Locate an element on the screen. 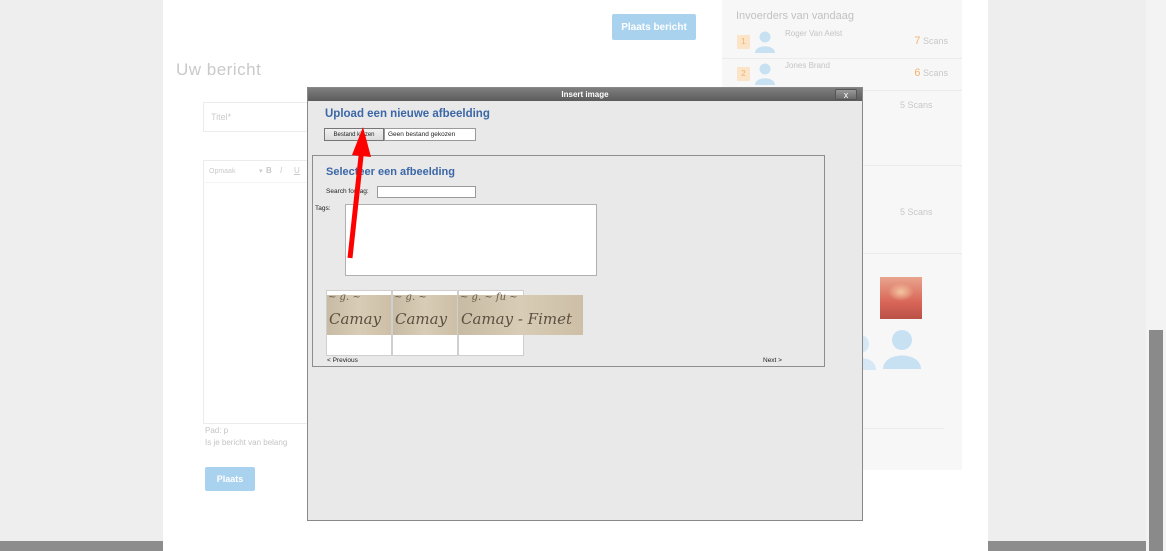 This screenshot has width=1166, height=551. dialog-titlebar: Insert image x is located at coordinates (585, 94).